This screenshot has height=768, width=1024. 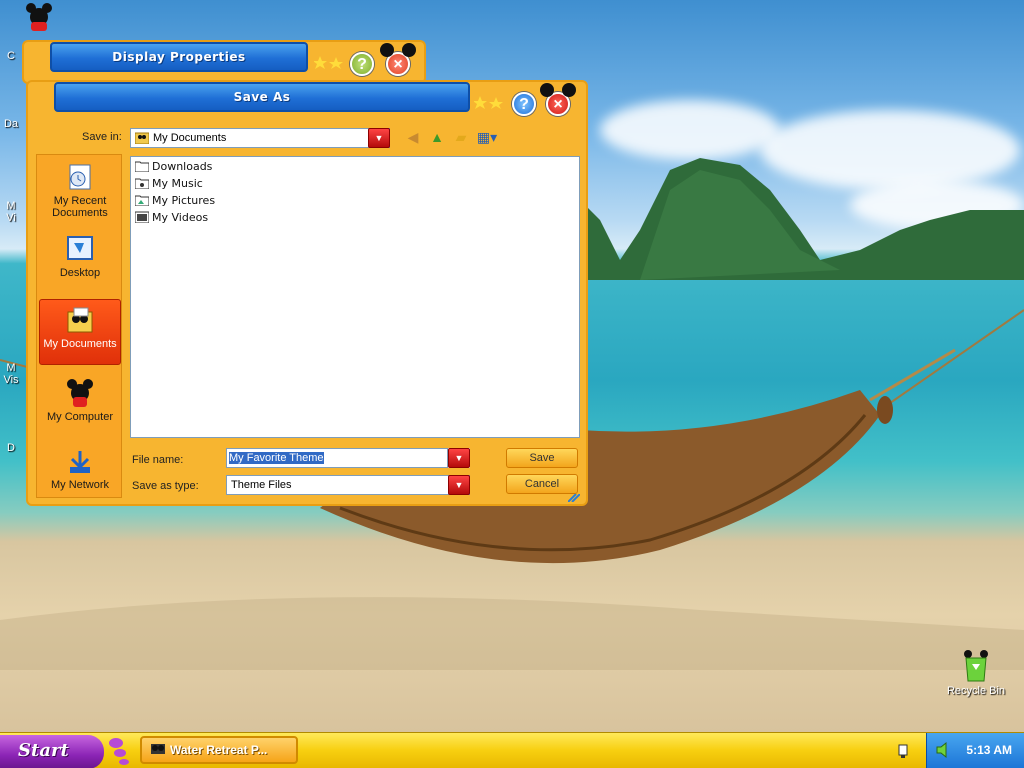 What do you see at coordinates (80, 207) in the screenshot?
I see `place-label: My Recent Documents` at bounding box center [80, 207].